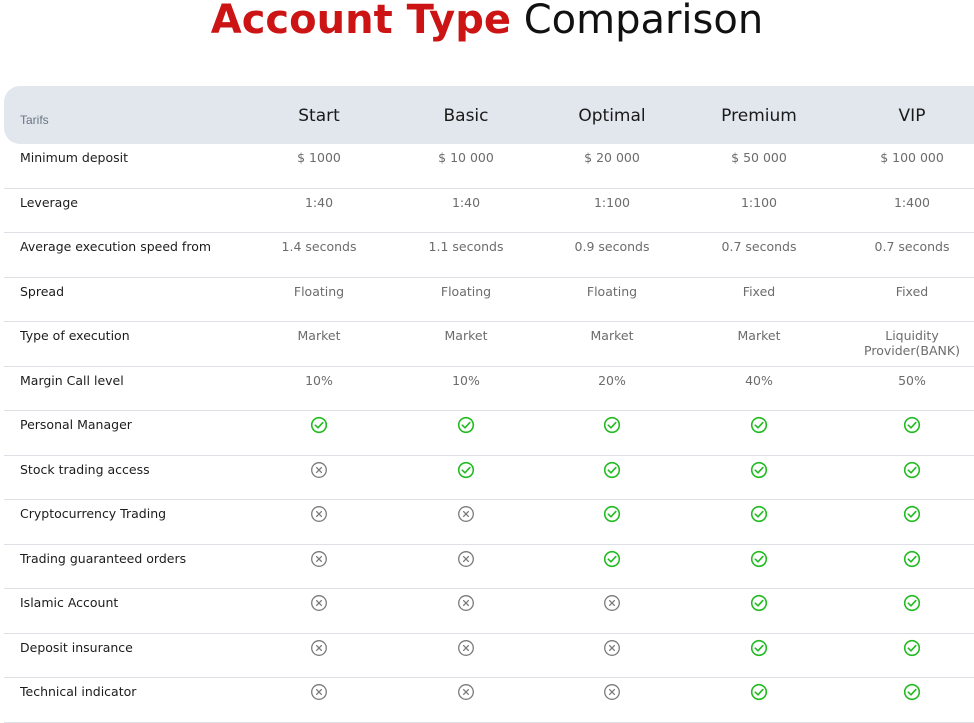 The image size is (974, 723). What do you see at coordinates (612, 157) in the screenshot?
I see `table-cell: $ 20 000` at bounding box center [612, 157].